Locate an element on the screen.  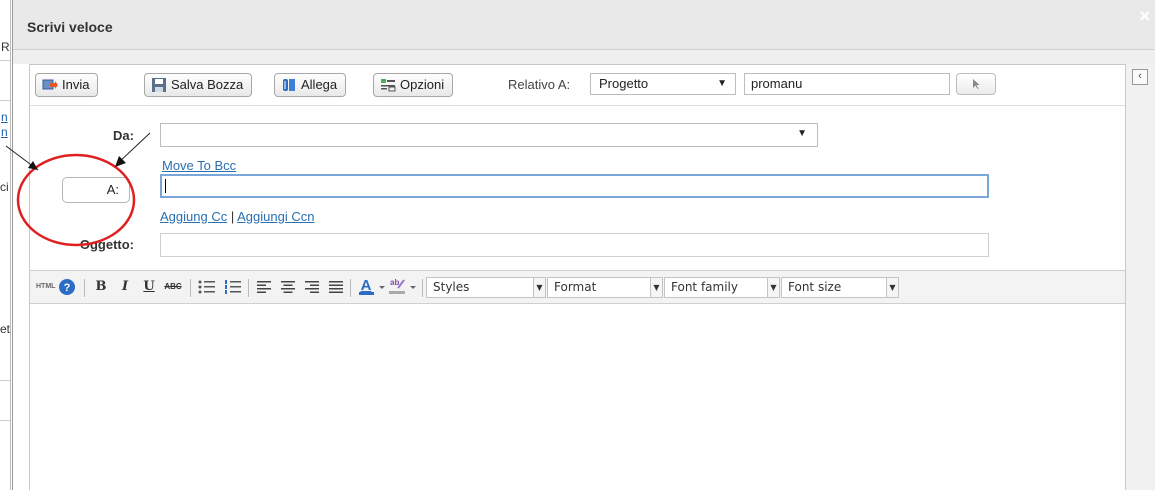
subject-label: Oggetto: is located at coordinates (106, 244).